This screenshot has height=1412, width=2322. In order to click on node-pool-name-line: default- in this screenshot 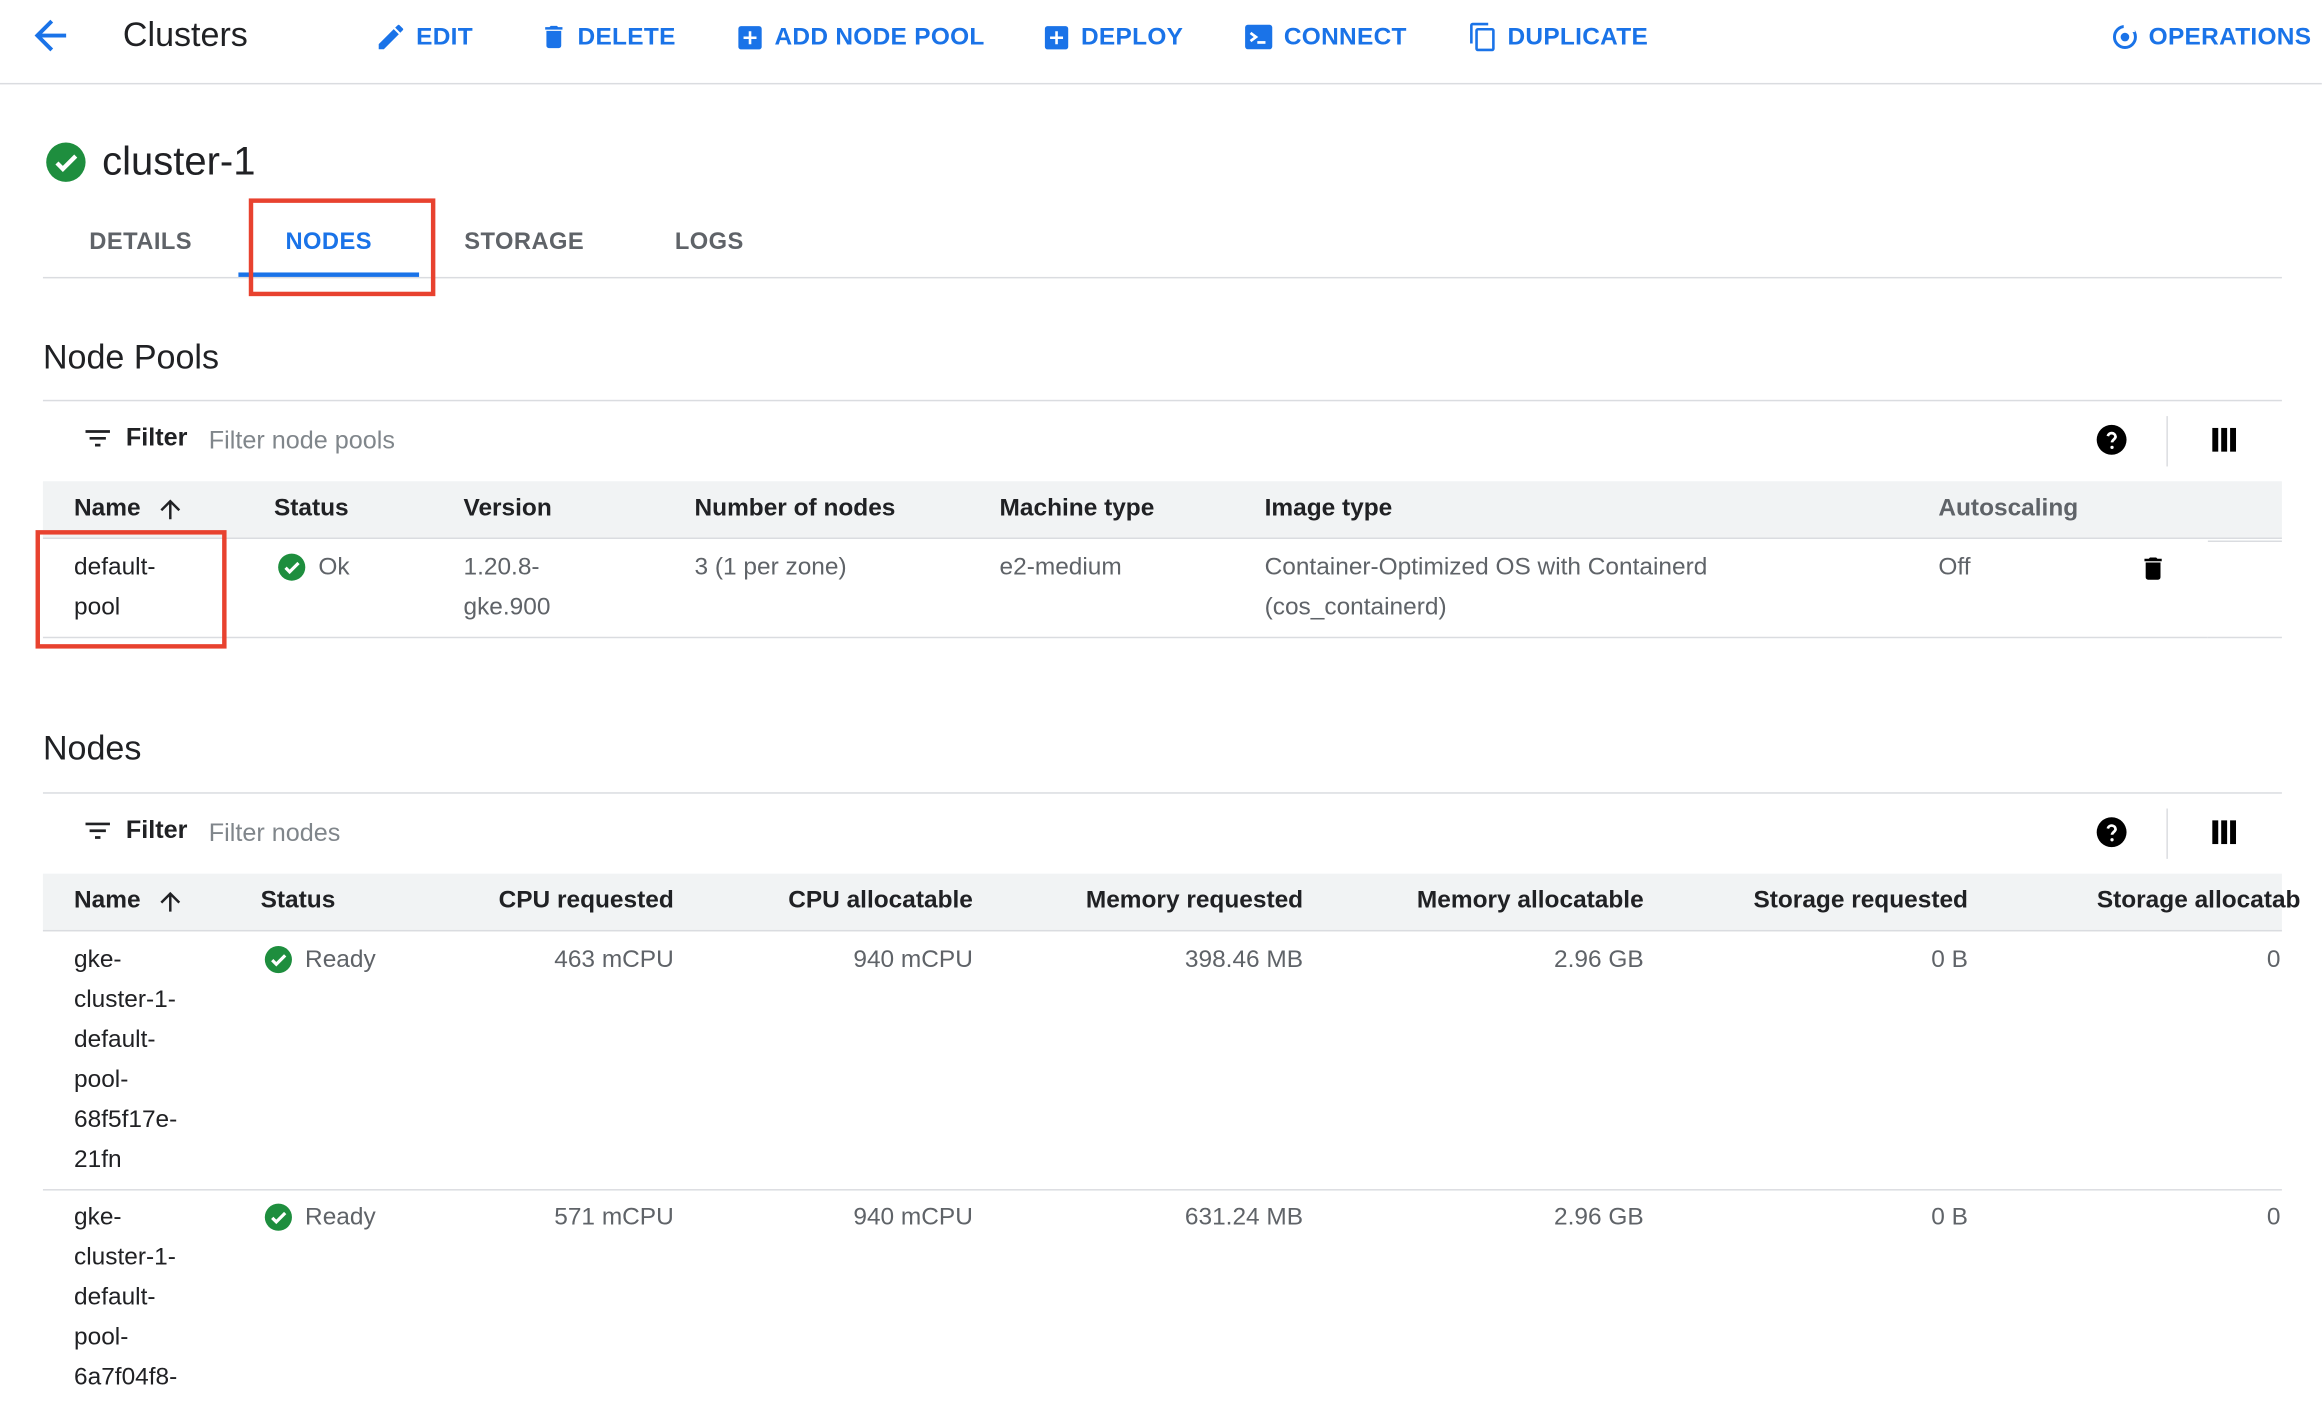, I will do `click(115, 567)`.